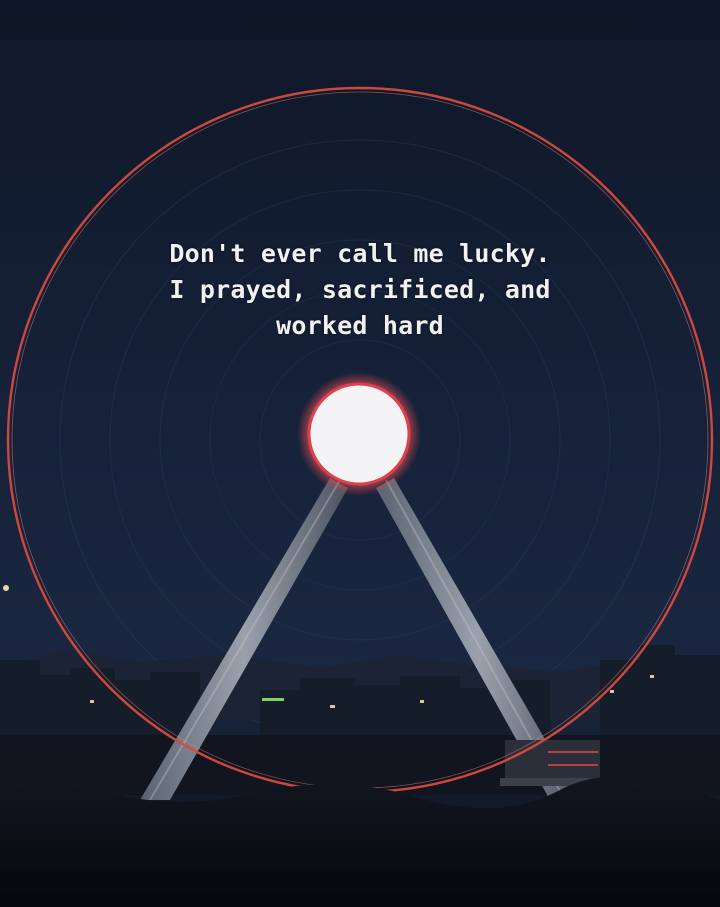  I want to click on foreground-treeline, so click(360, 841).